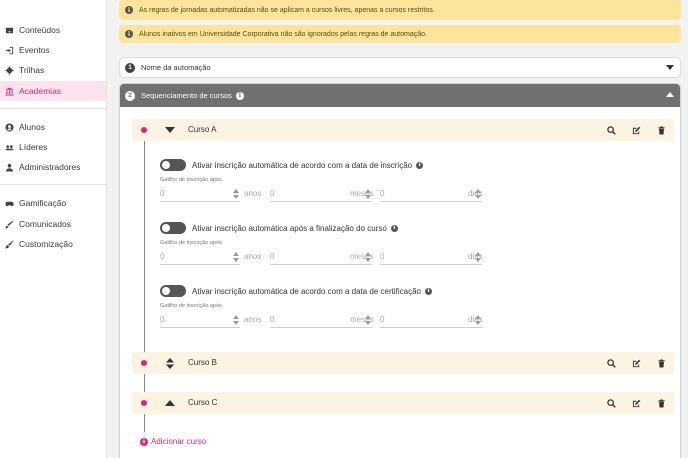 The image size is (688, 458). I want to click on course-name: Curso C, so click(203, 402).